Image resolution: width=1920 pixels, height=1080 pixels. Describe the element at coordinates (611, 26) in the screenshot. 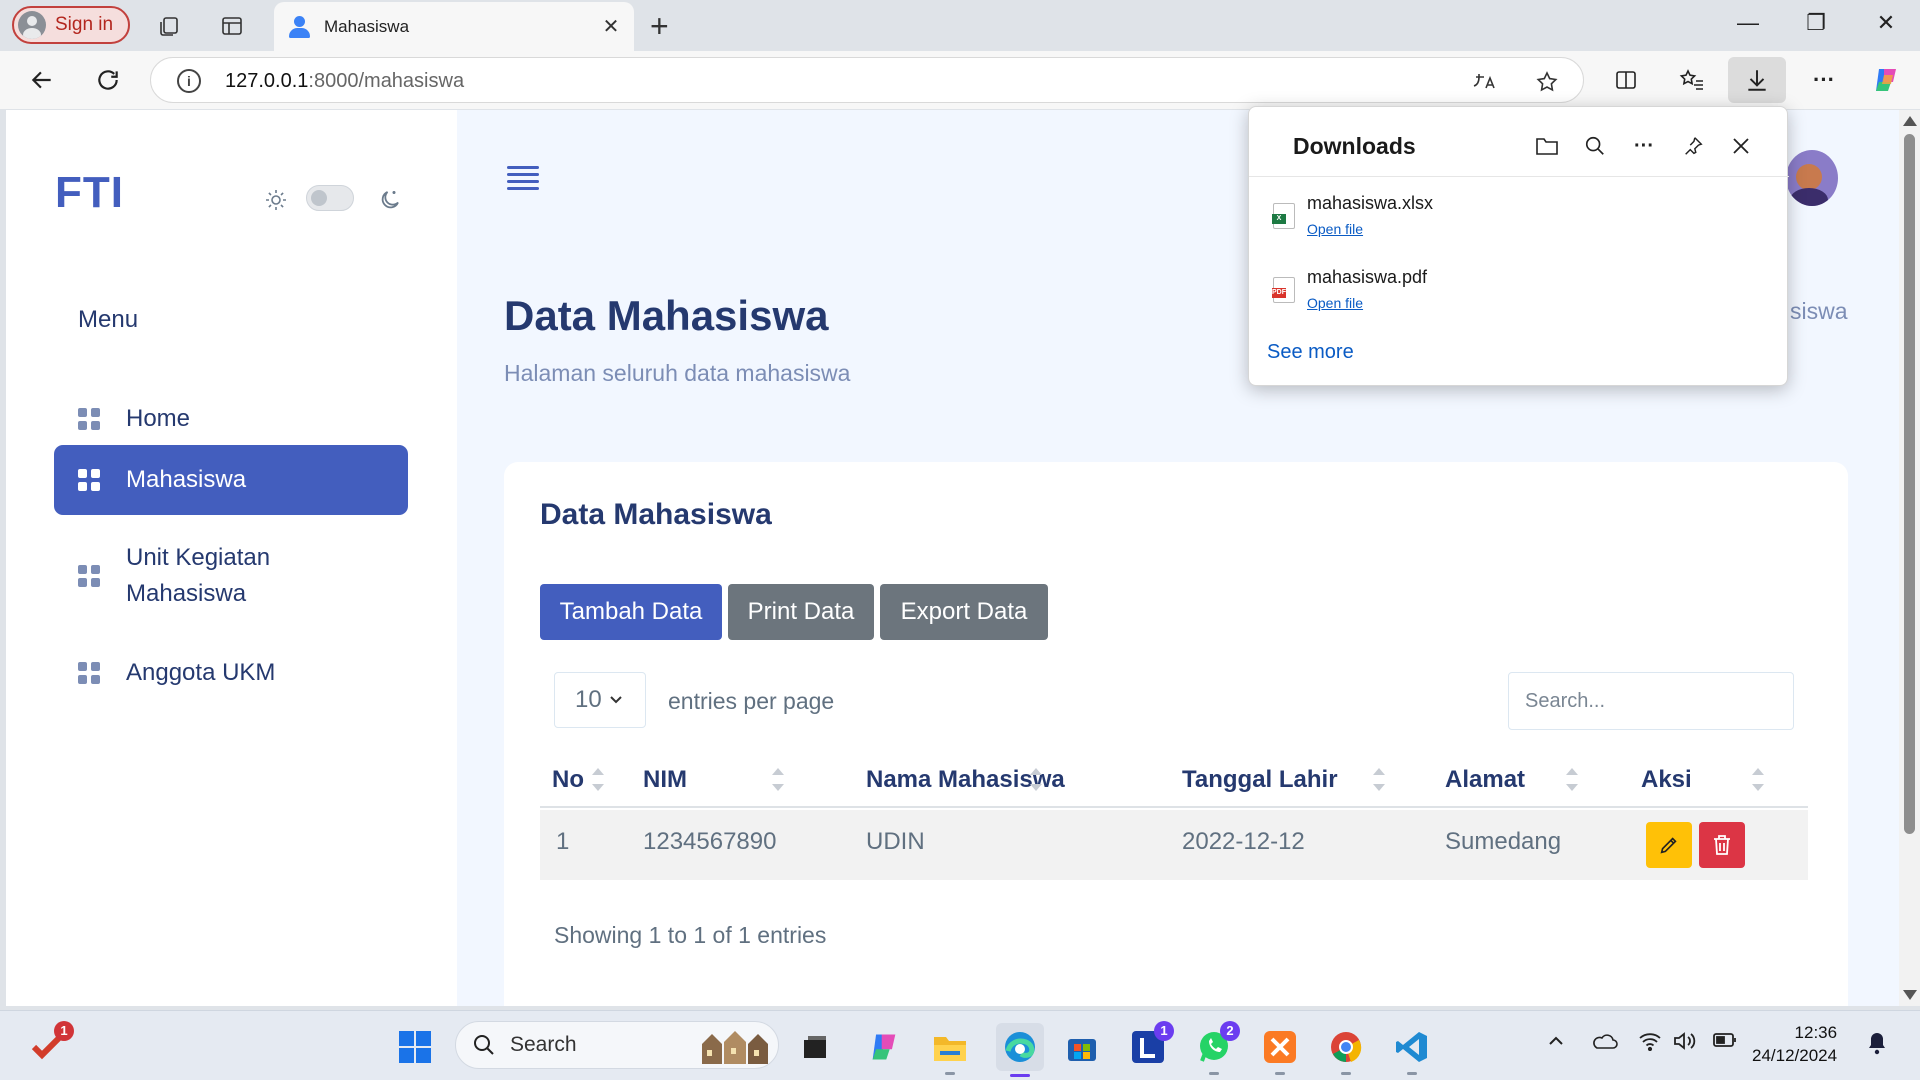

I see `tab-close-icon: ✕` at that location.